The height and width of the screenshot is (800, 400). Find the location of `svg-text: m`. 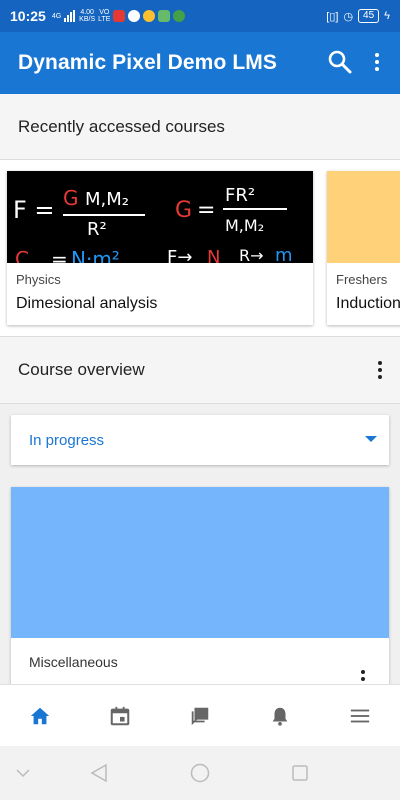

svg-text: m is located at coordinates (284, 254).